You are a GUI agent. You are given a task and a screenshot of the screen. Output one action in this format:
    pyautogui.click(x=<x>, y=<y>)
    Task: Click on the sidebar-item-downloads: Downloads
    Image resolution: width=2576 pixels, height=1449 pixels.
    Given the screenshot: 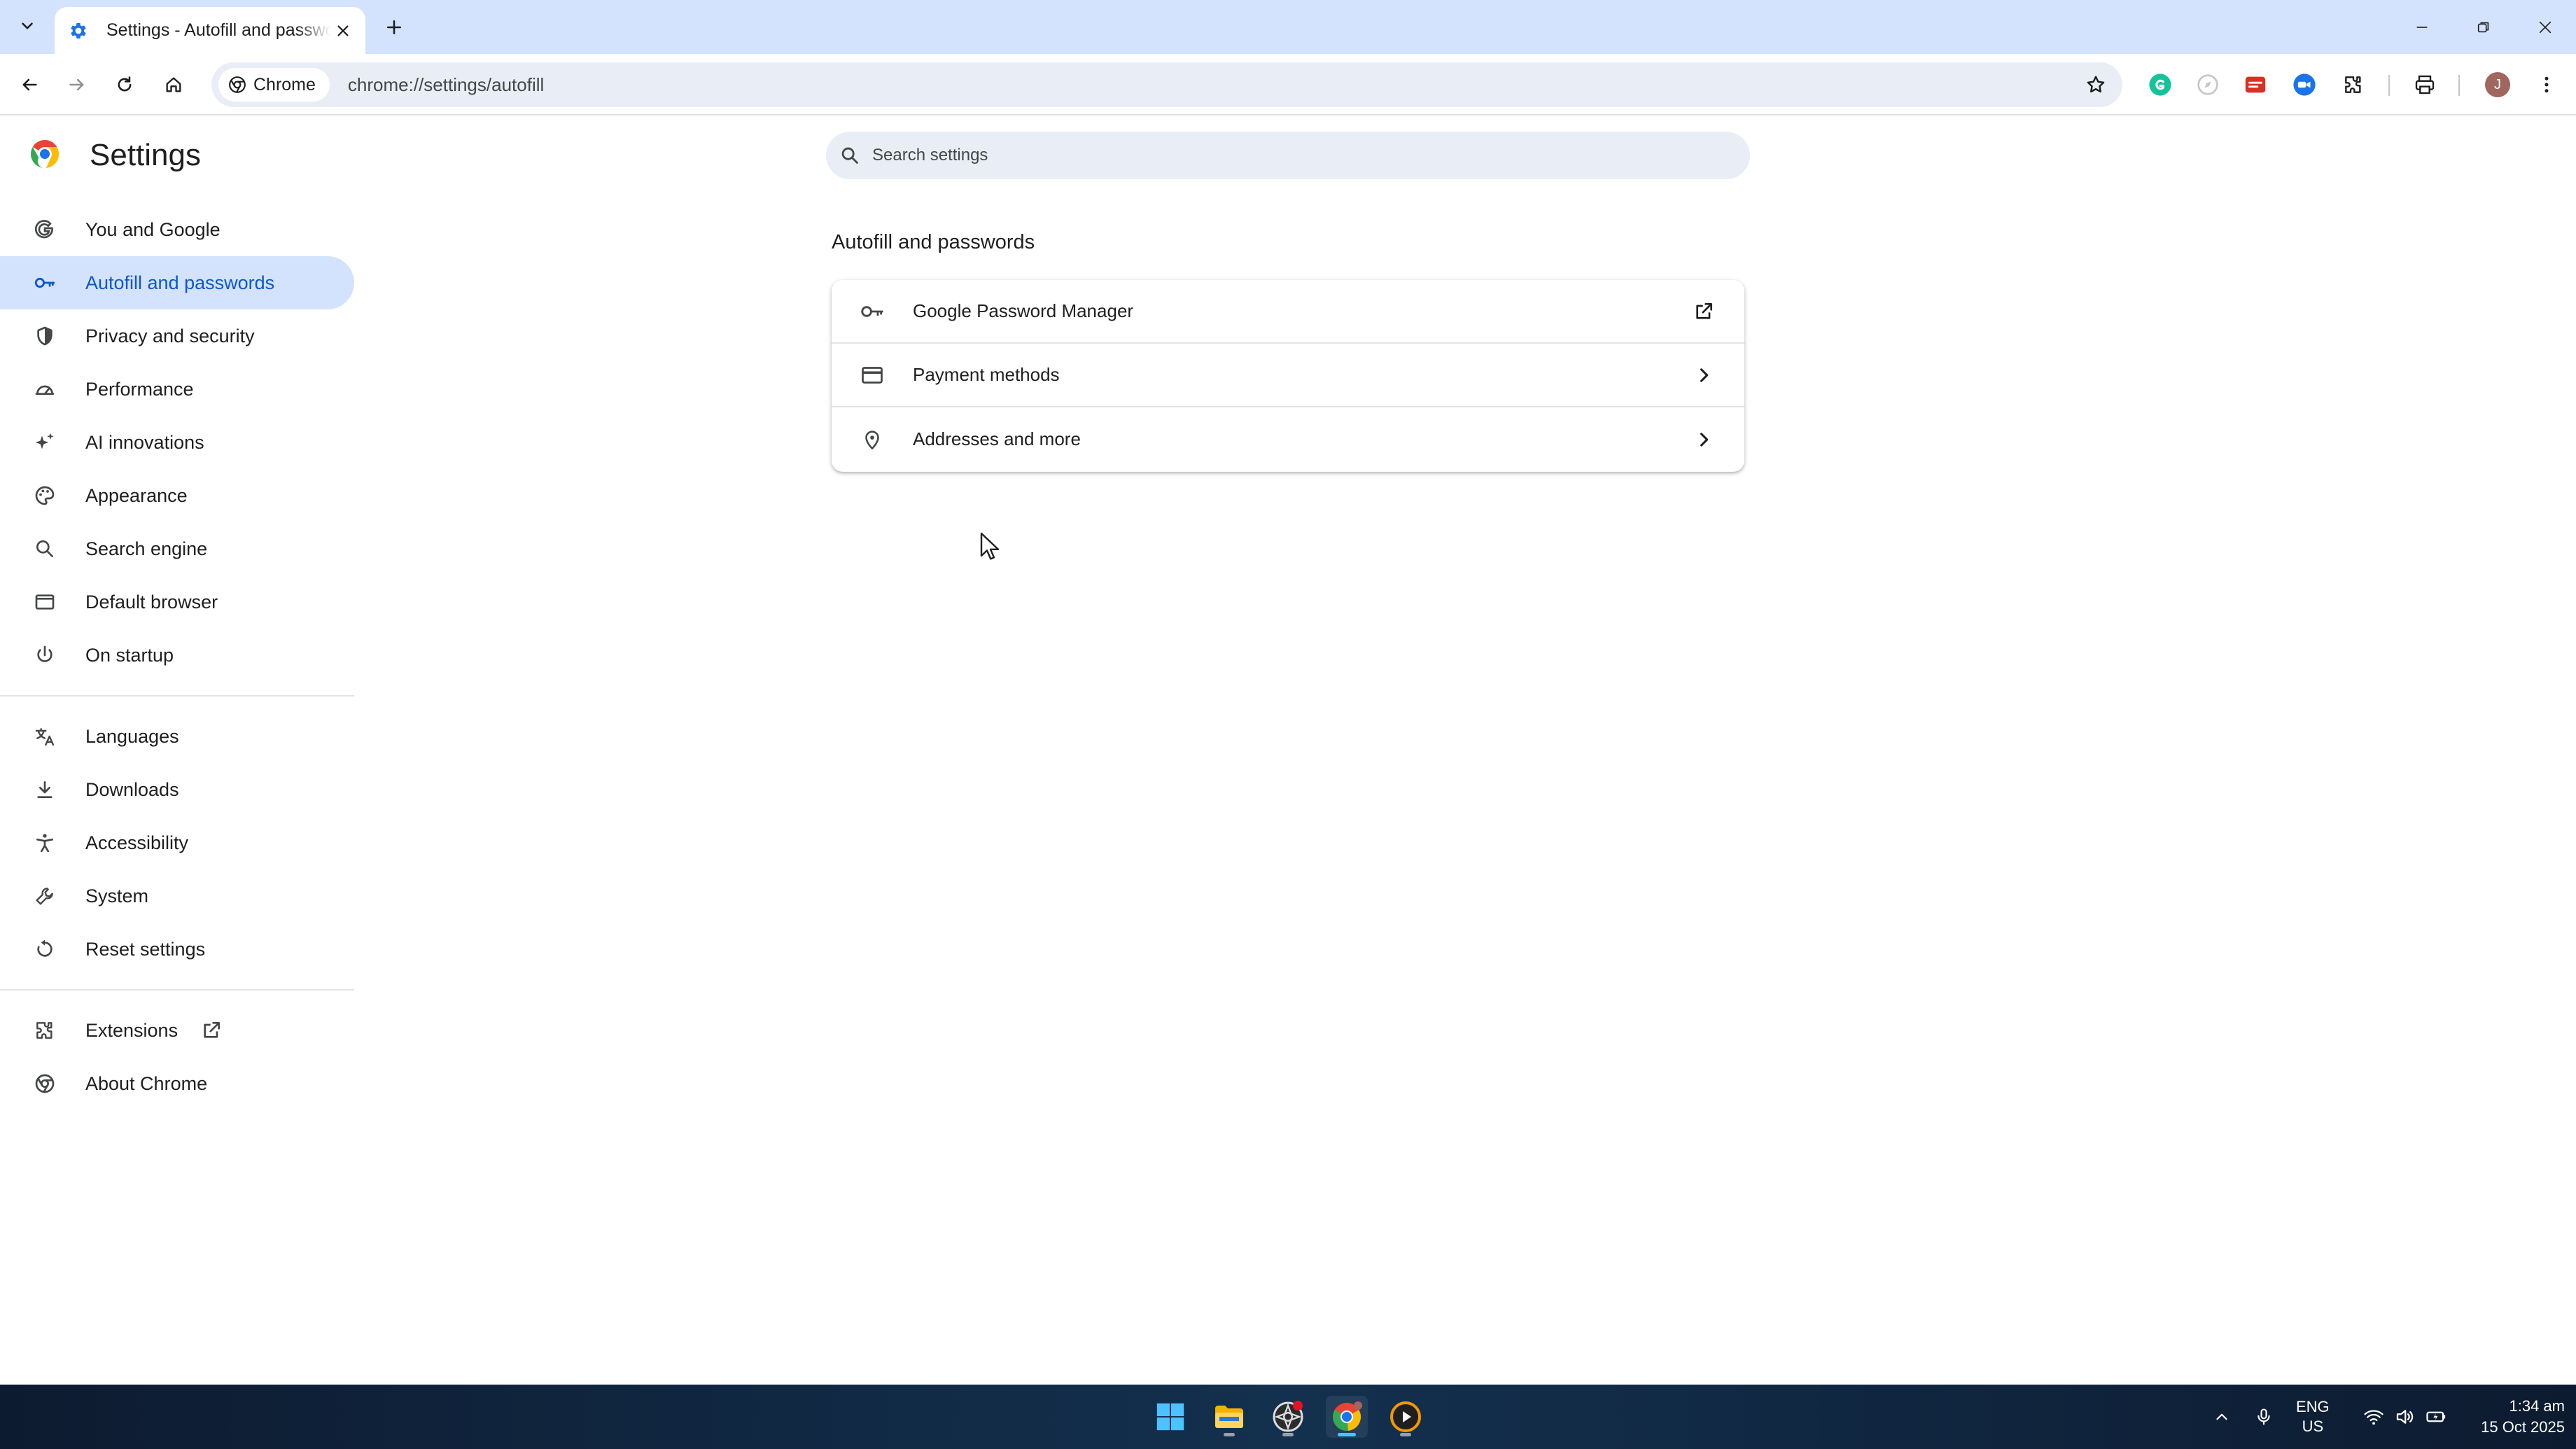 What is the action you would take?
    pyautogui.click(x=177, y=789)
    